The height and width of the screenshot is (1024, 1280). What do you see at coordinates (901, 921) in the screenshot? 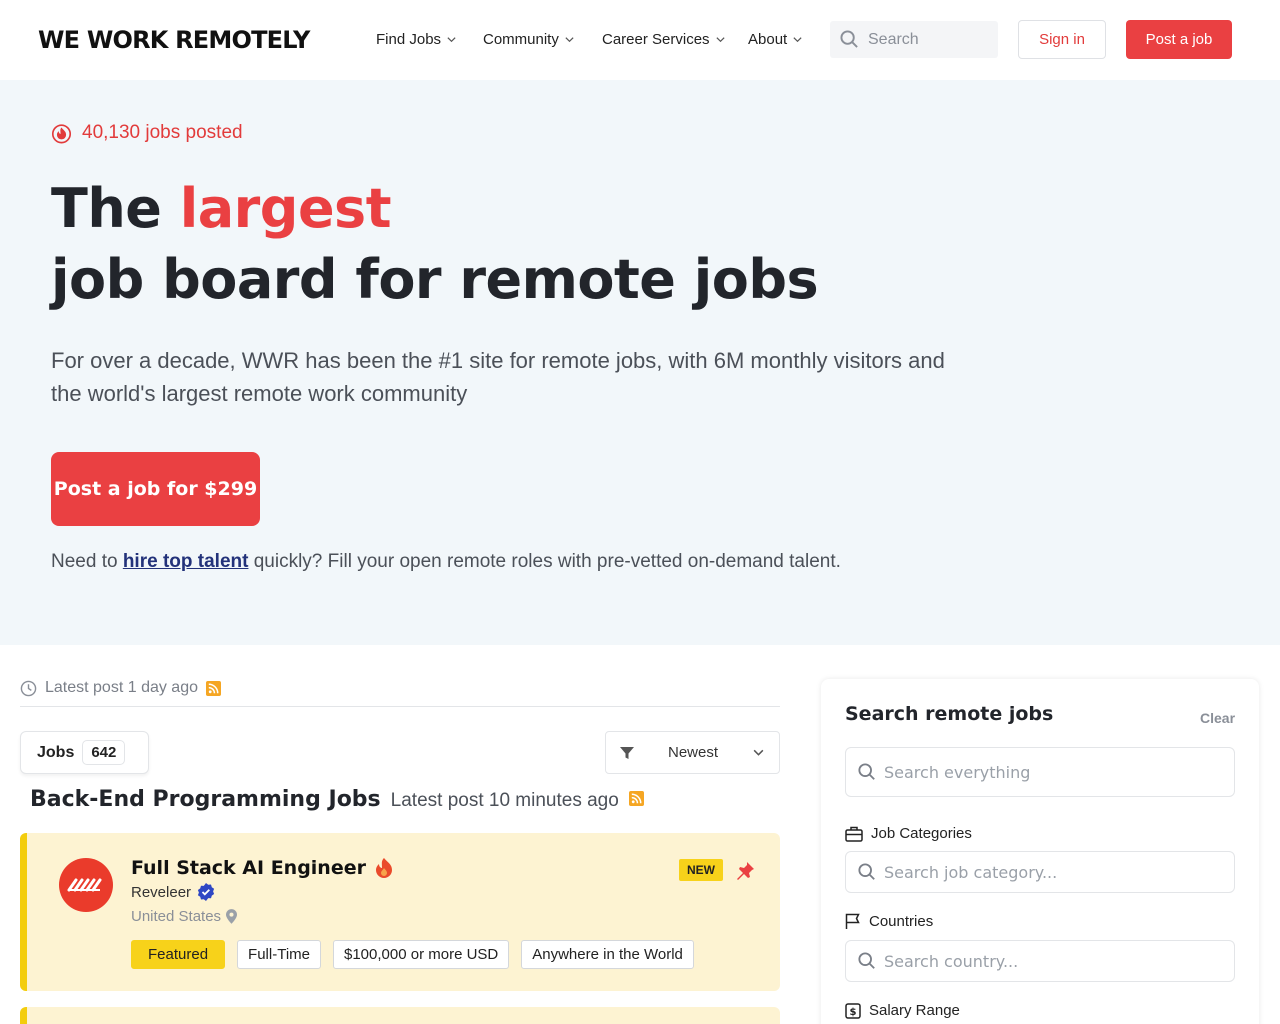
I see `countries-label-text: Countries` at bounding box center [901, 921].